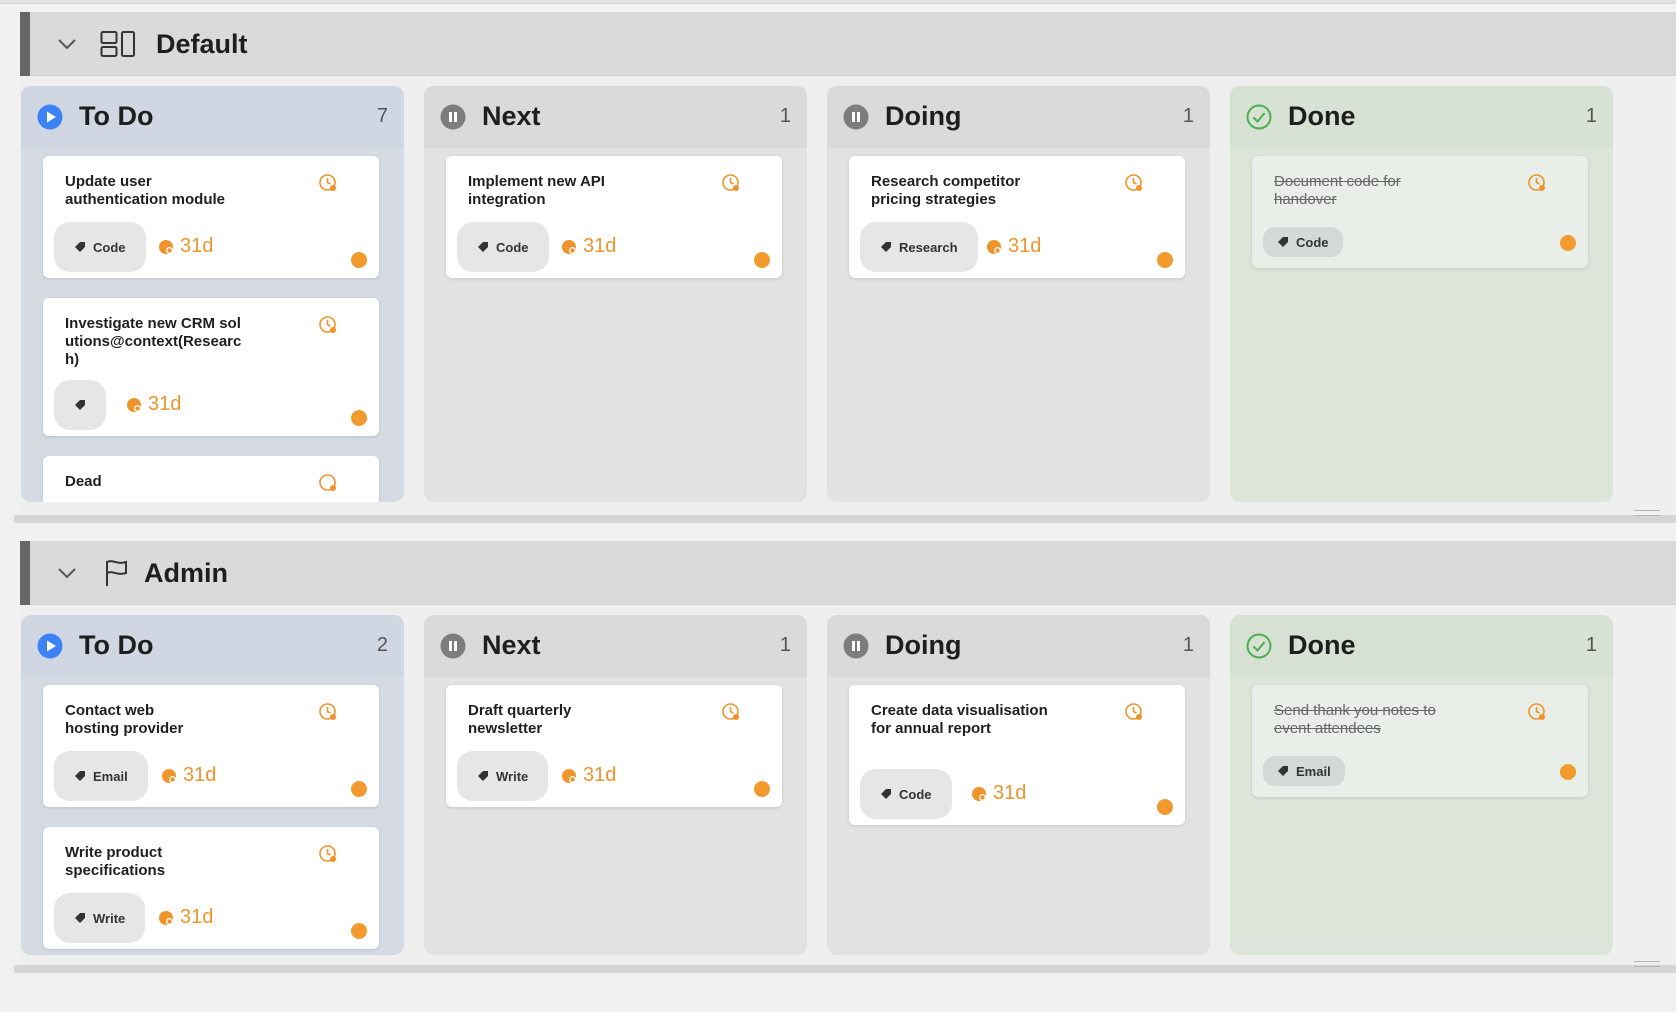 This screenshot has height=1012, width=1676. What do you see at coordinates (212, 646) in the screenshot?
I see `column-header: To Do 2` at bounding box center [212, 646].